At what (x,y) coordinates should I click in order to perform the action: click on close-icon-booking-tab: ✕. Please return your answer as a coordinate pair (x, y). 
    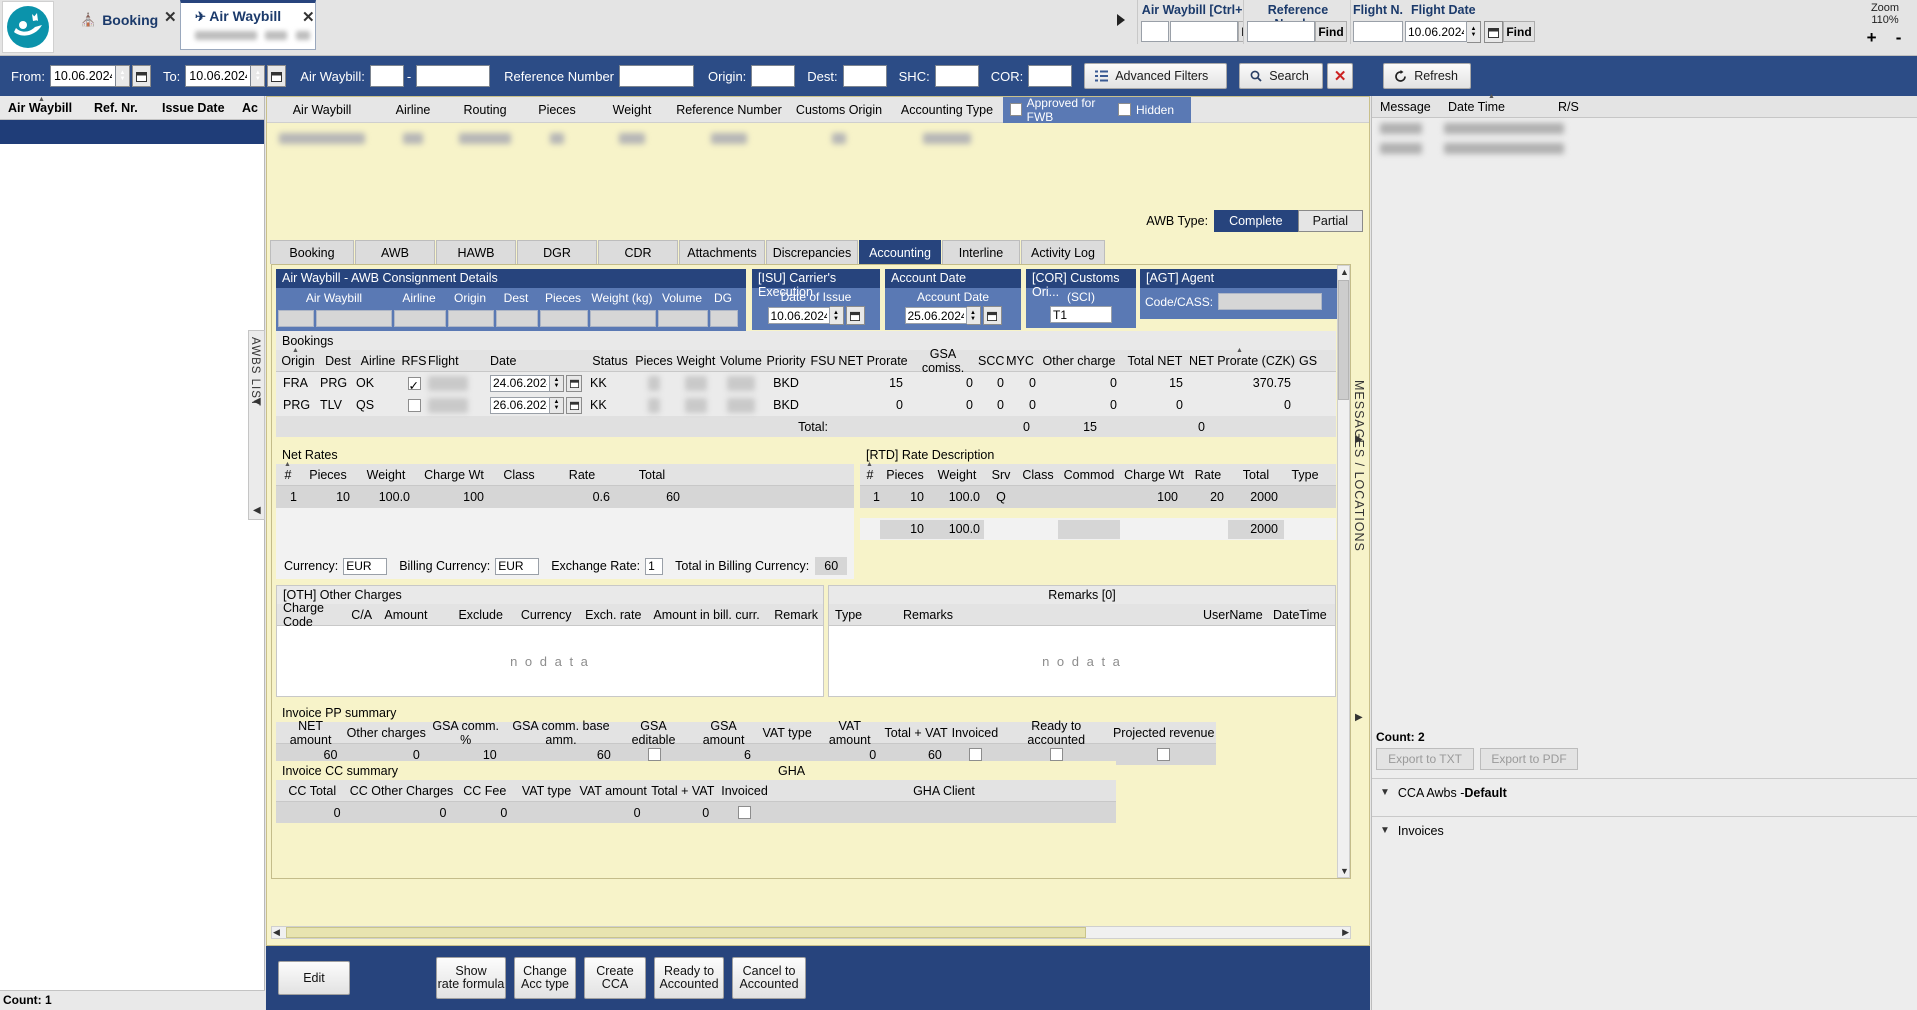
    Looking at the image, I should click on (170, 17).